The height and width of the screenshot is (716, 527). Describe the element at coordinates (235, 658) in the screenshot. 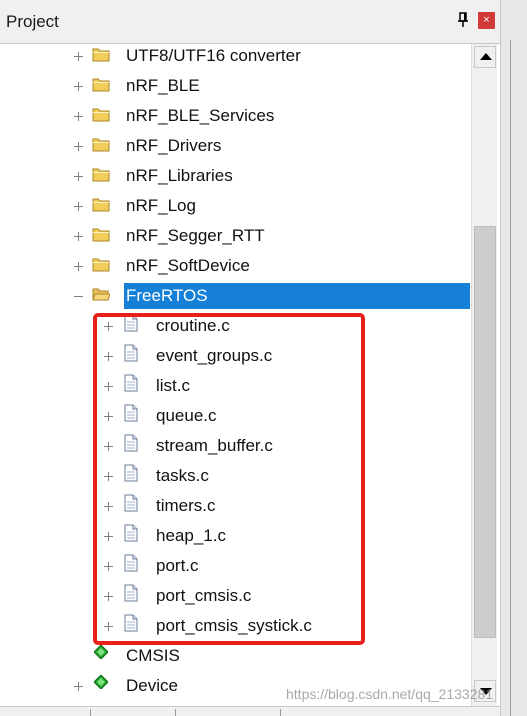

I see `tree-item: CMSIS` at that location.